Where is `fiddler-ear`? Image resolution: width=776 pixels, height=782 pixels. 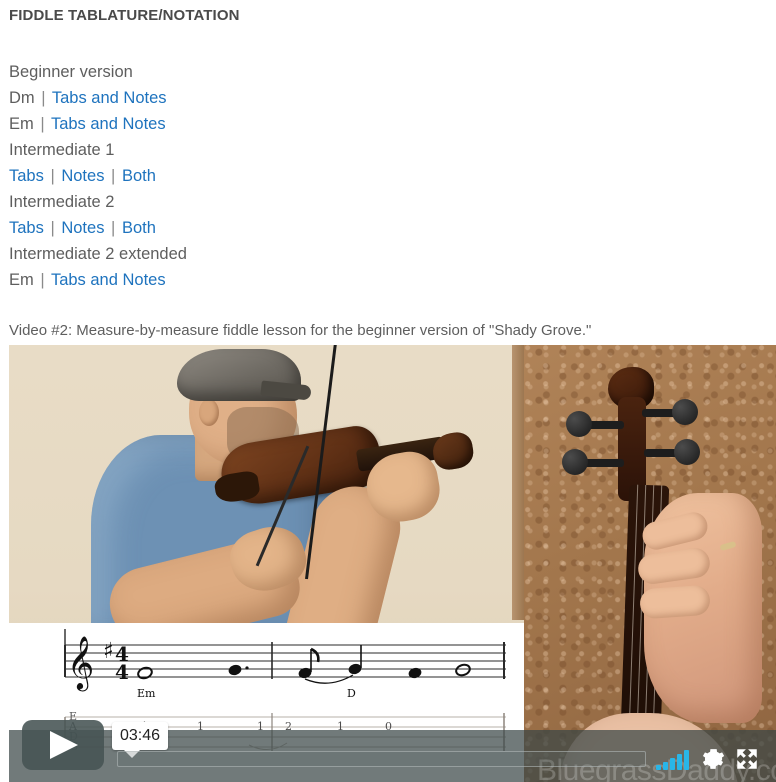
fiddler-ear is located at coordinates (209, 412).